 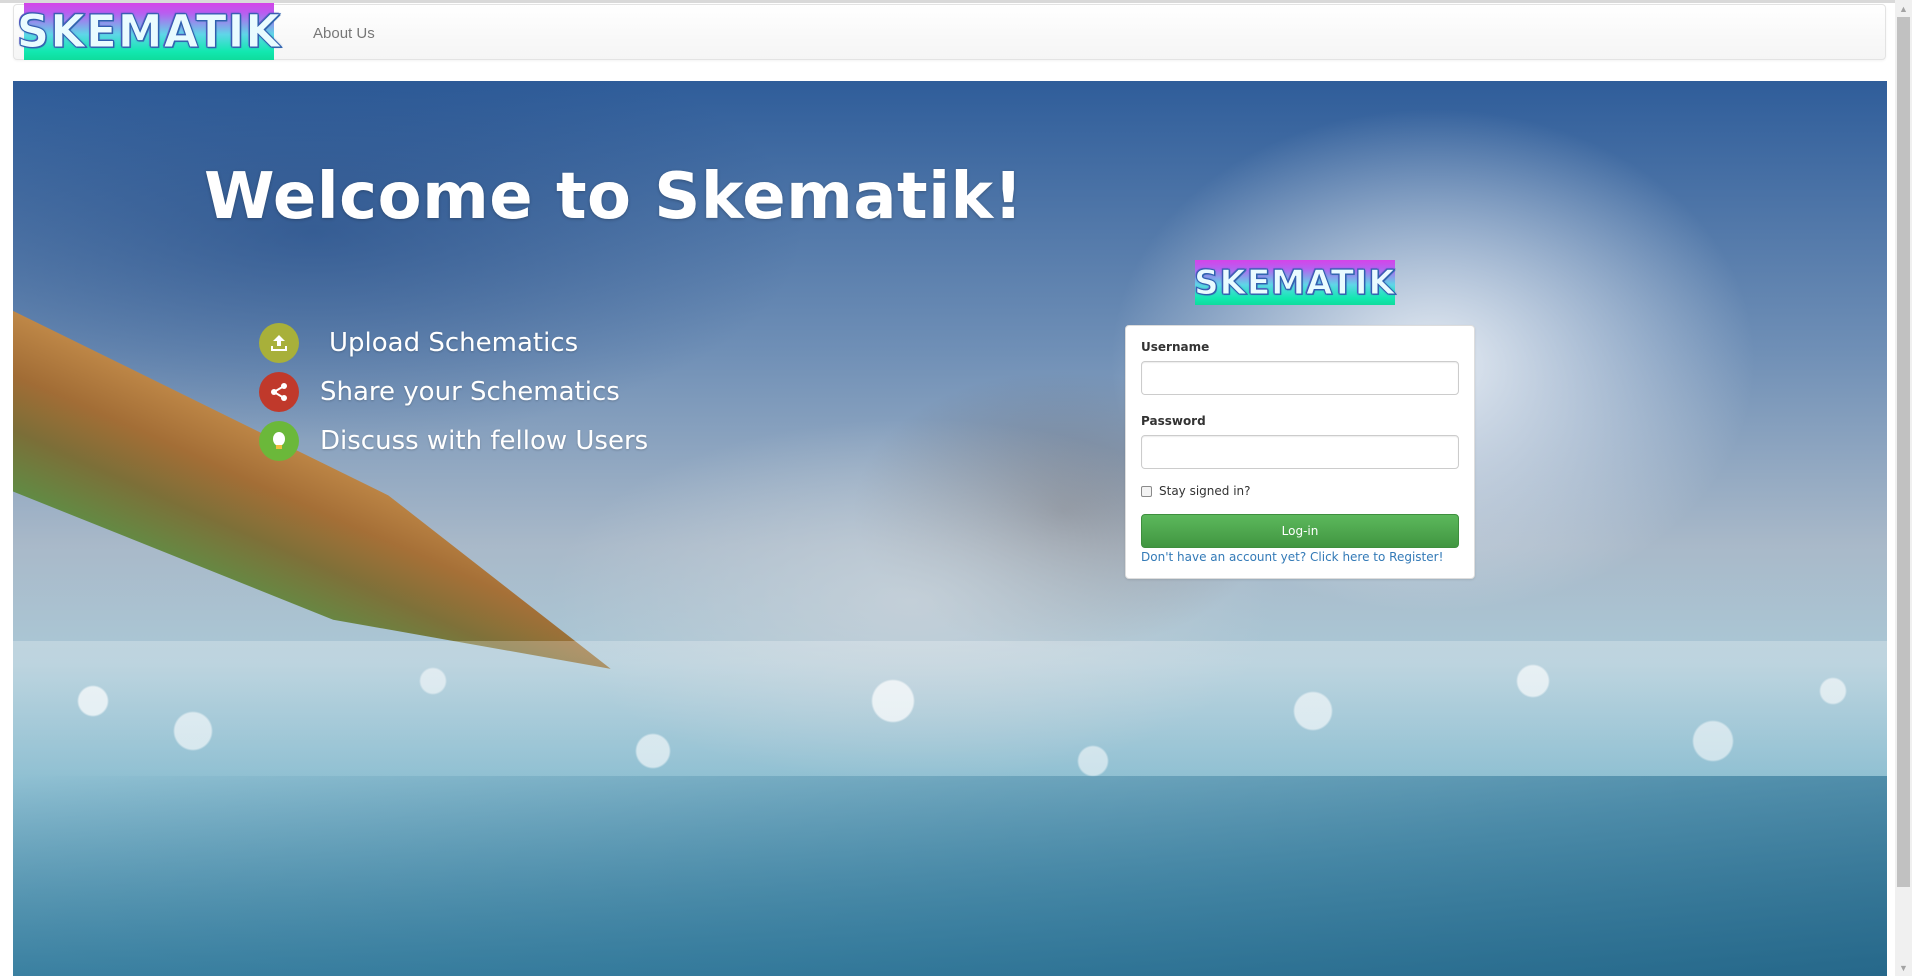 I want to click on window-top-border, so click(x=947, y=1).